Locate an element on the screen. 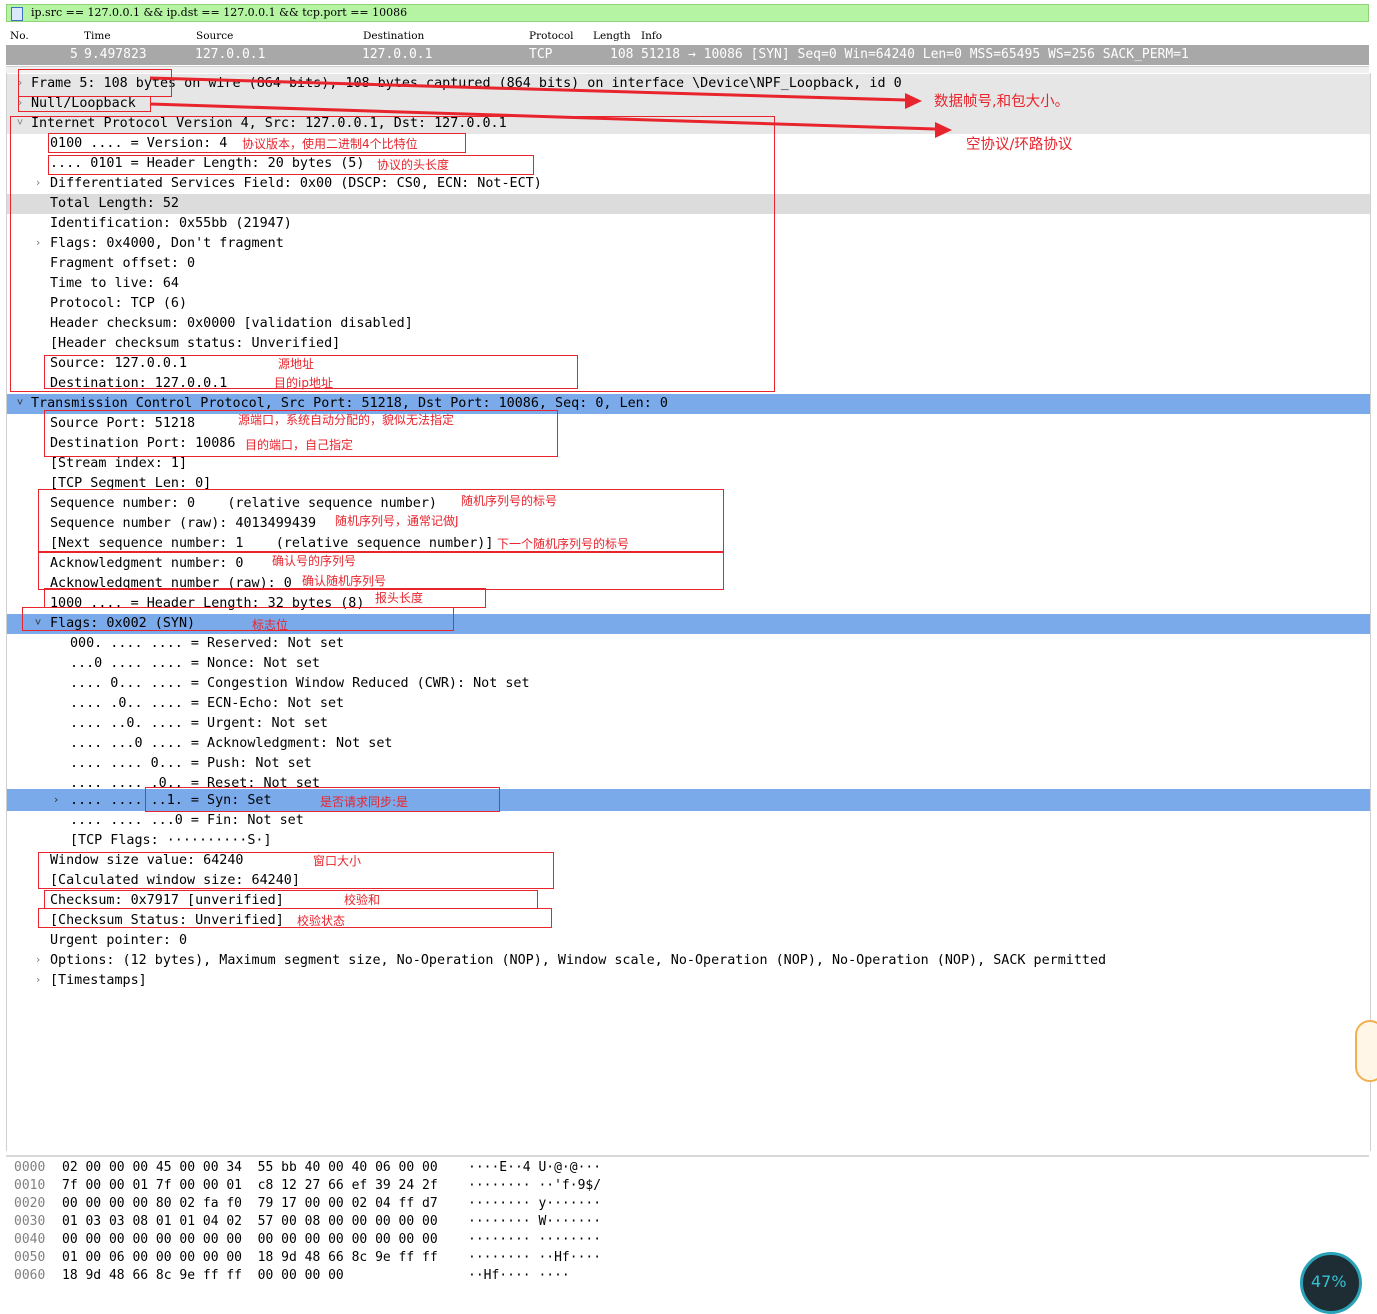 The image size is (1377, 1314). note-frame: 数据帧号,和包大小。 is located at coordinates (1002, 102).